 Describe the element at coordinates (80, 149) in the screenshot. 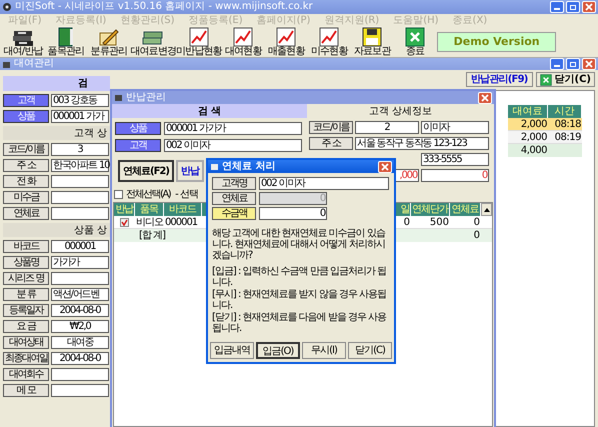

I see `input-field: 3` at that location.